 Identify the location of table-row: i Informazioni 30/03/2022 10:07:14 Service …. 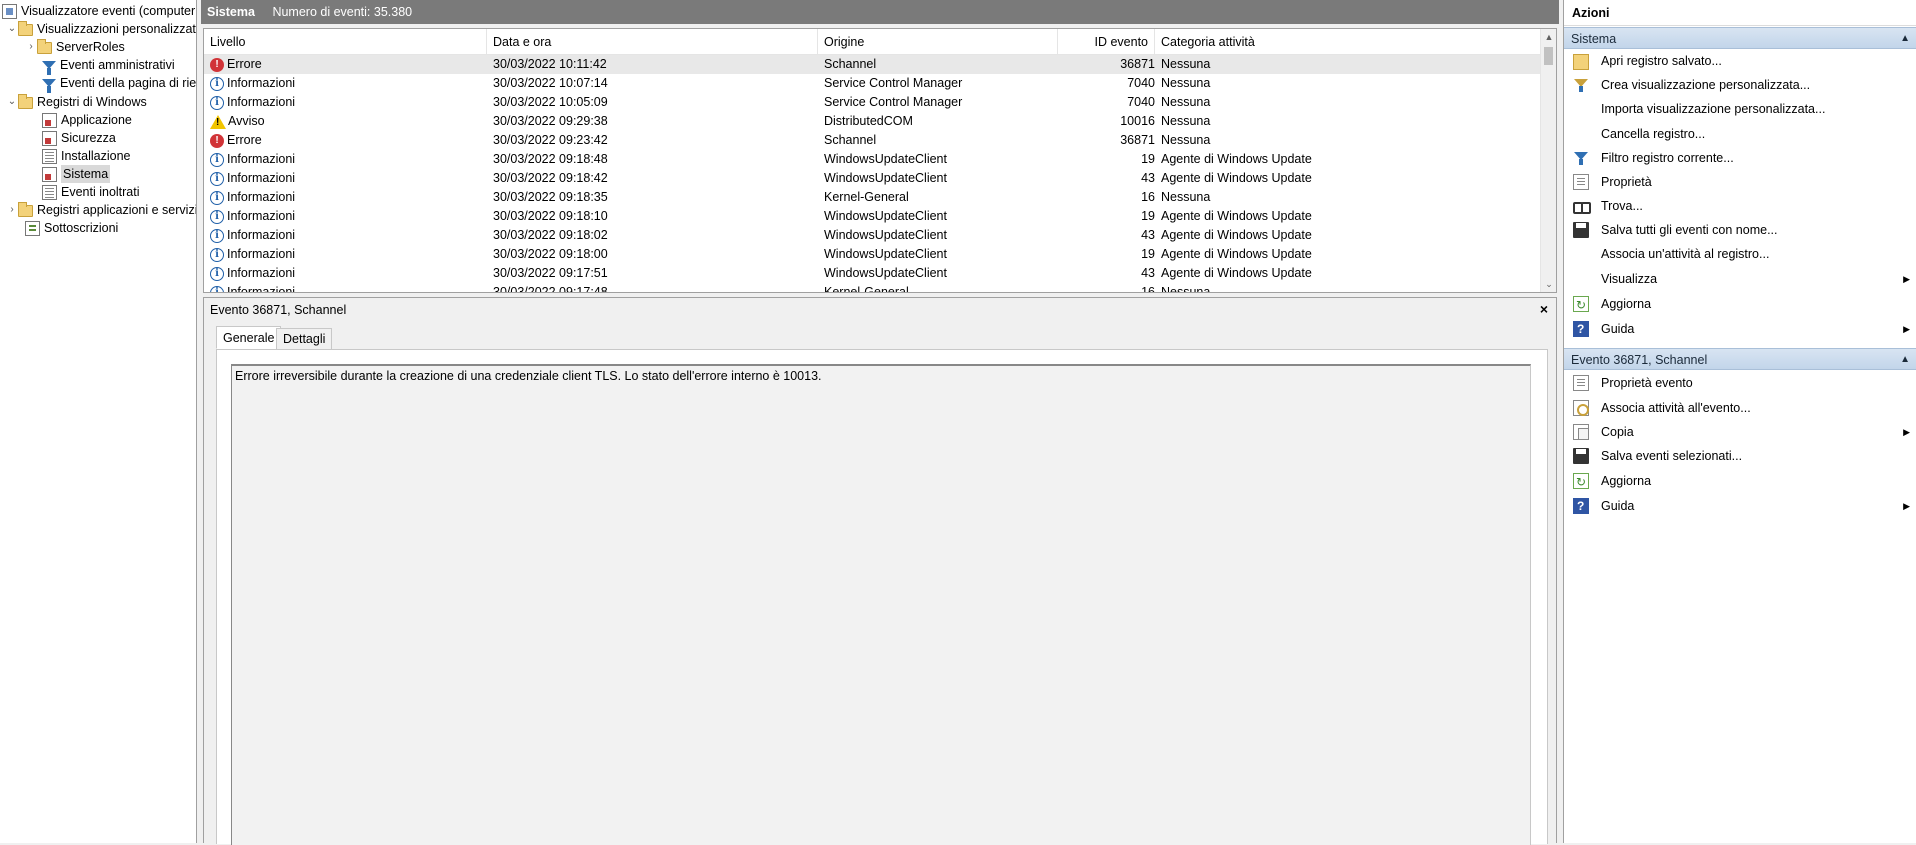
(872, 83).